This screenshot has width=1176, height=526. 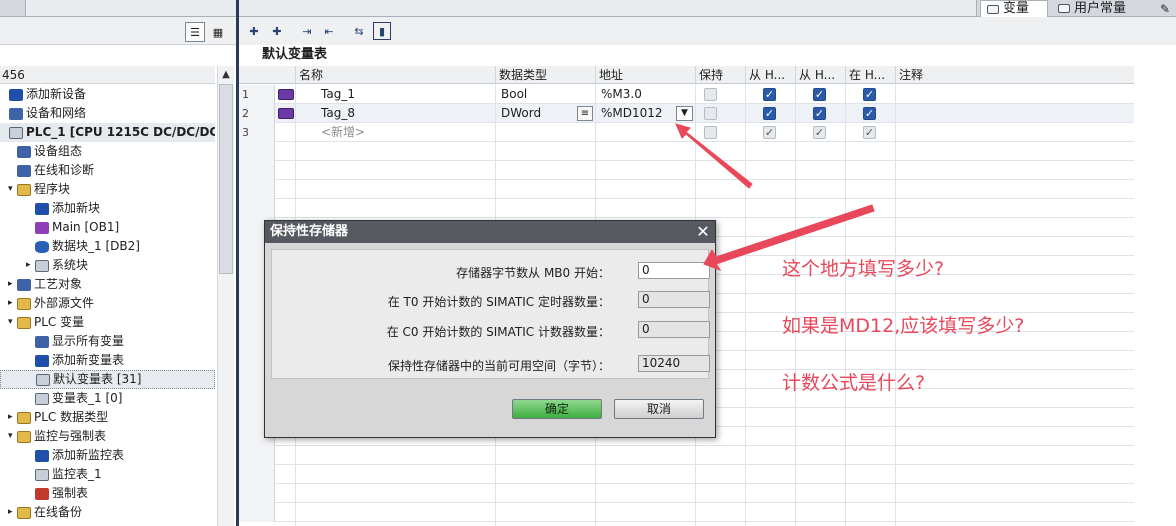 I want to click on annotation-arrows, so click(x=775, y=197).